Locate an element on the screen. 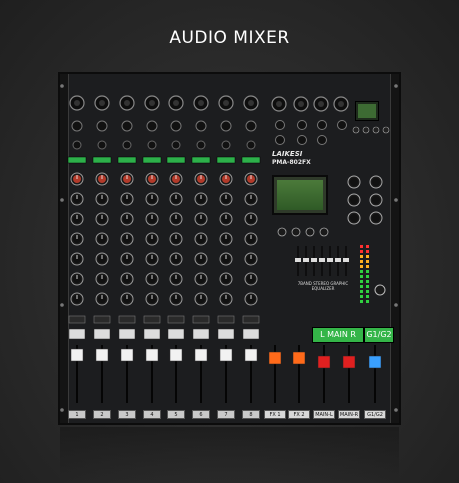 The image size is (459, 483). brand-block: LAIKESI PMA-802FX is located at coordinates (293, 159).